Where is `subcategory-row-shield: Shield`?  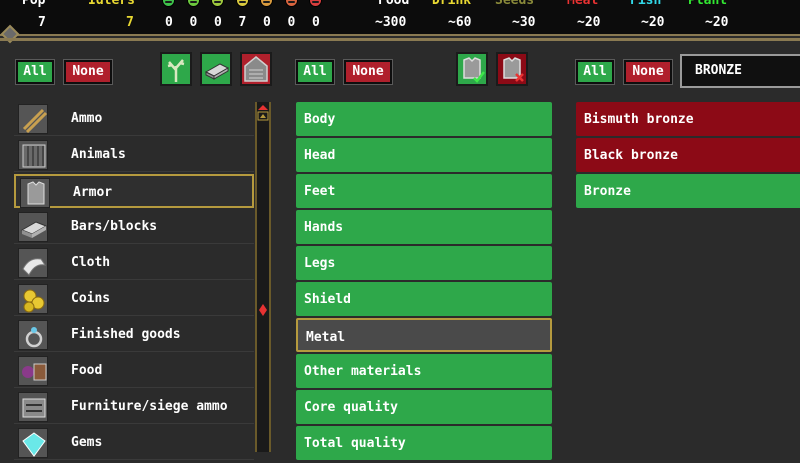
subcategory-row-shield: Shield is located at coordinates (424, 299).